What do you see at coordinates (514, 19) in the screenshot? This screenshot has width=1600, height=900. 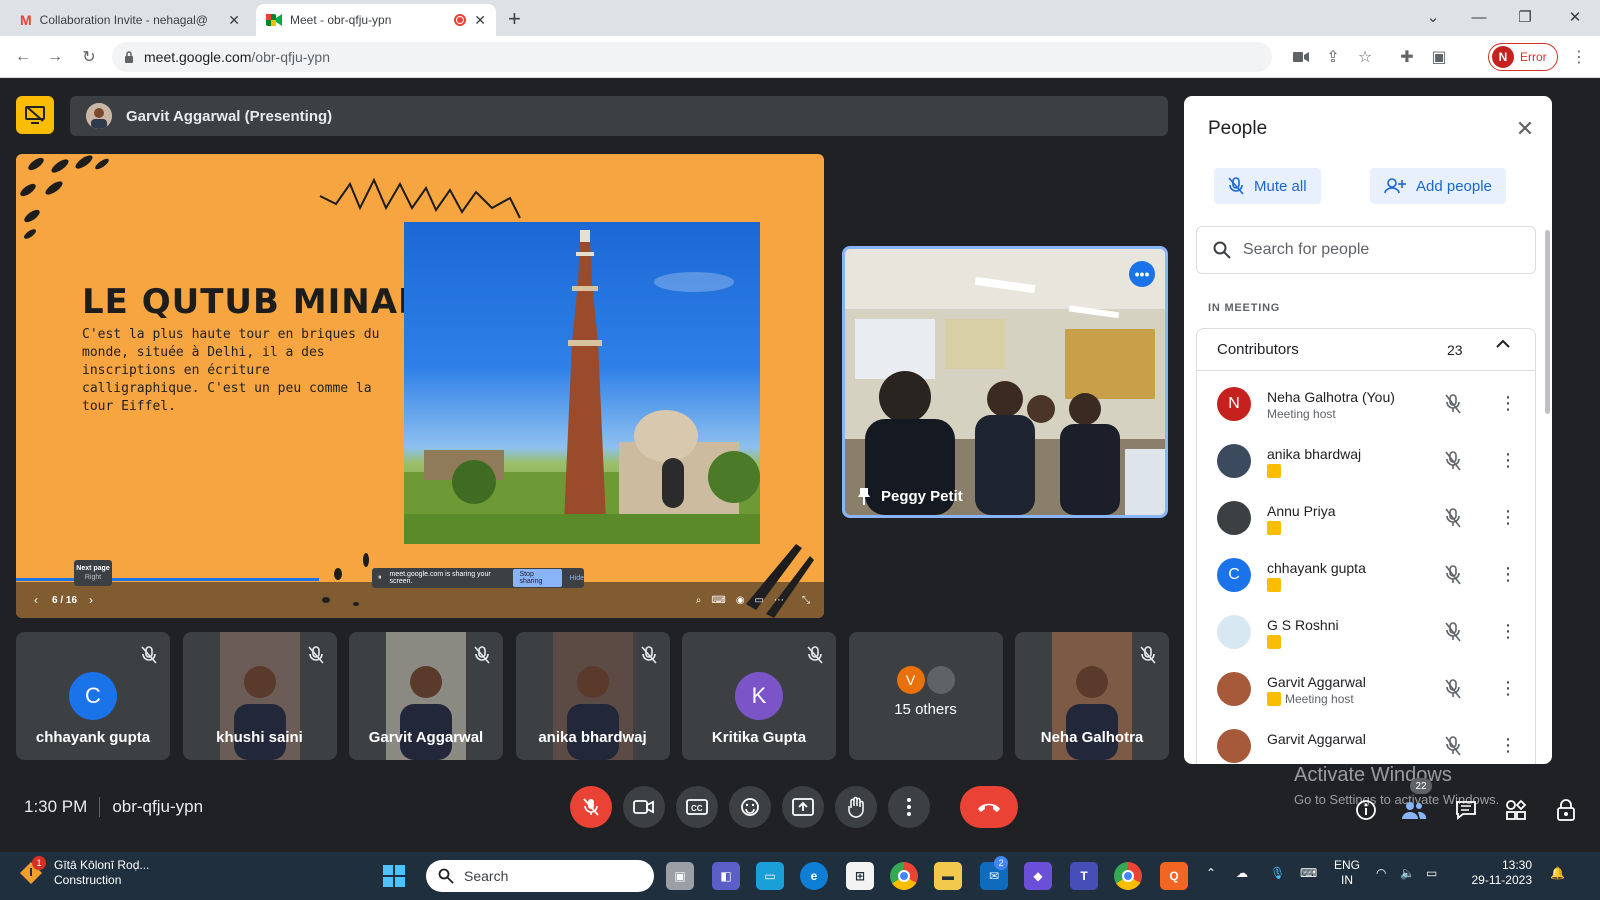 I see `new-tab-button: +` at bounding box center [514, 19].